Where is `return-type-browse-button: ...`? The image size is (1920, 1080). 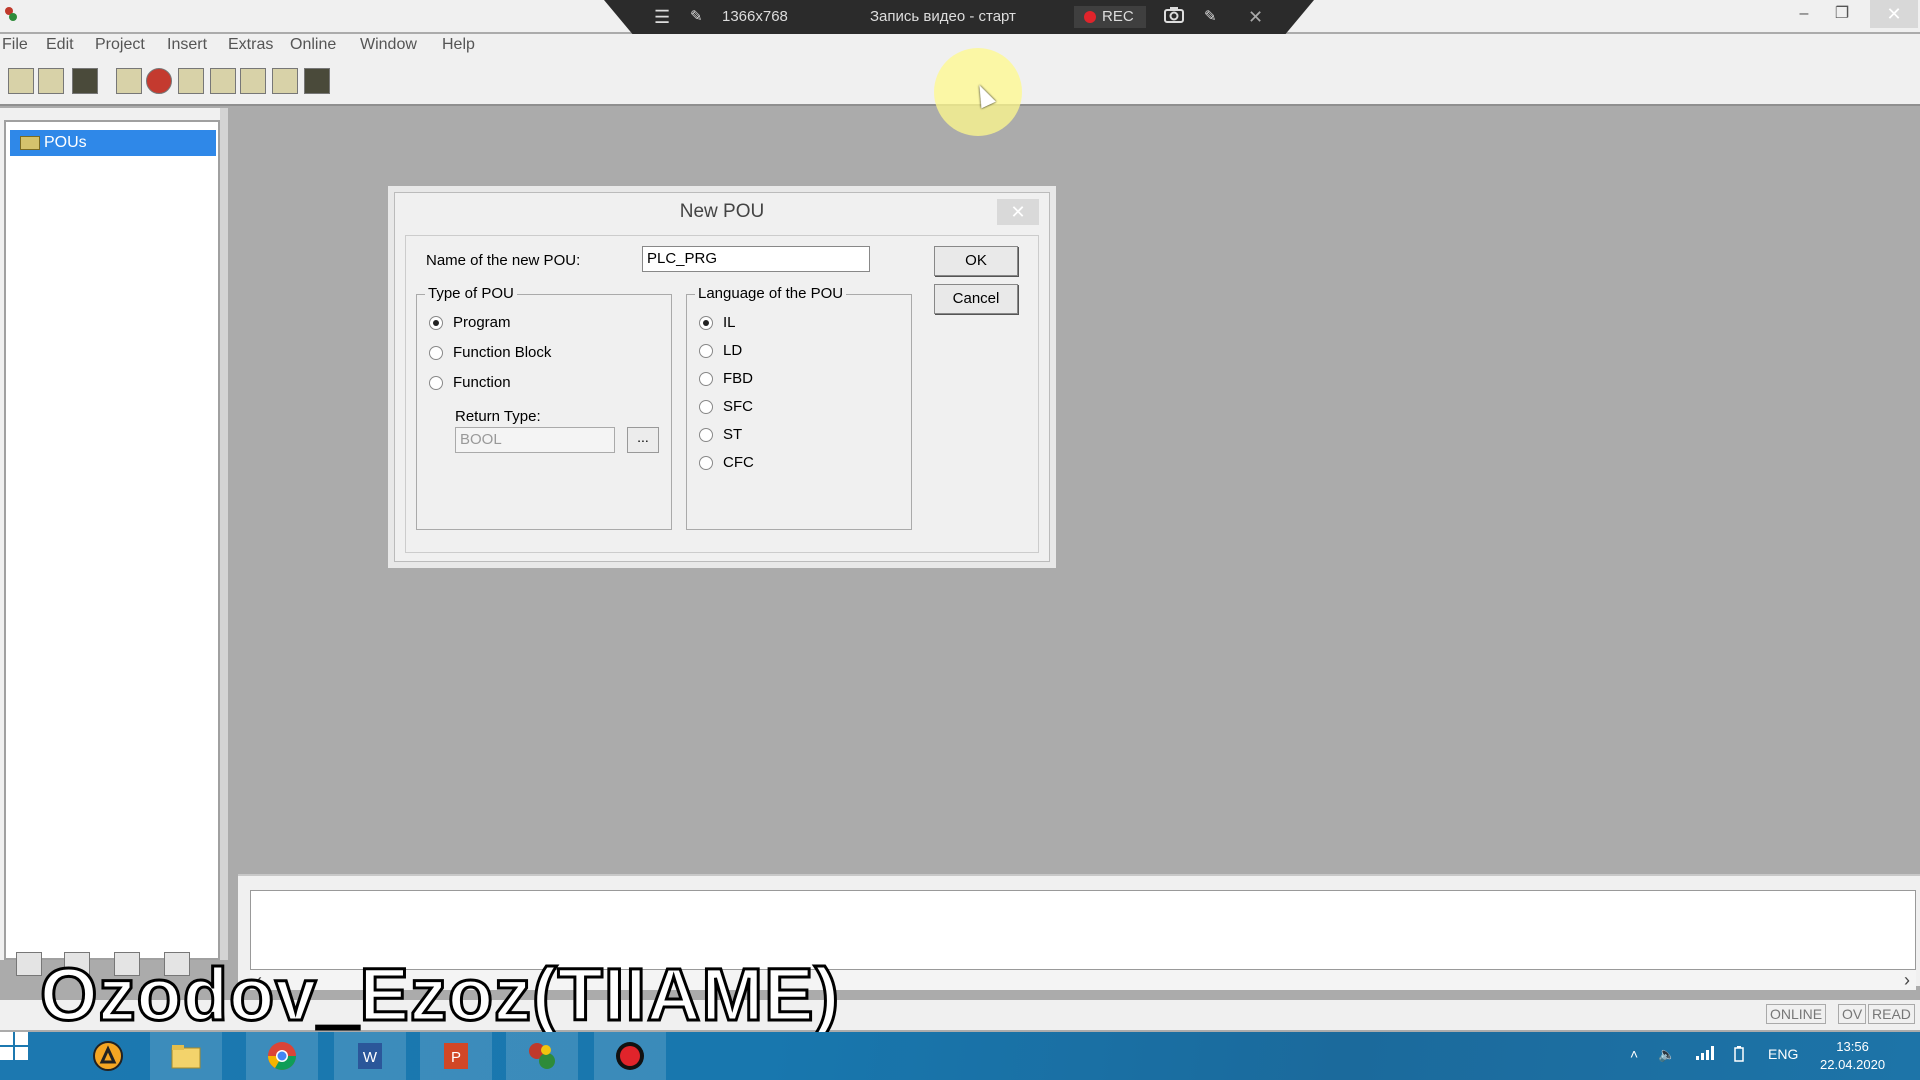 return-type-browse-button: ... is located at coordinates (643, 440).